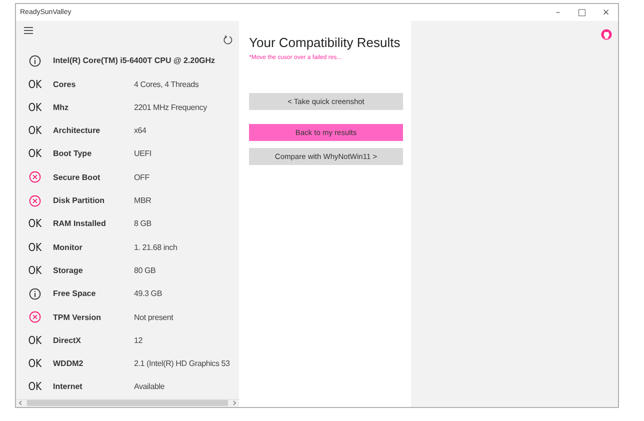 The height and width of the screenshot is (421, 644). What do you see at coordinates (156, 247) in the screenshot?
I see `check-value: 1. 21.68 inch` at bounding box center [156, 247].